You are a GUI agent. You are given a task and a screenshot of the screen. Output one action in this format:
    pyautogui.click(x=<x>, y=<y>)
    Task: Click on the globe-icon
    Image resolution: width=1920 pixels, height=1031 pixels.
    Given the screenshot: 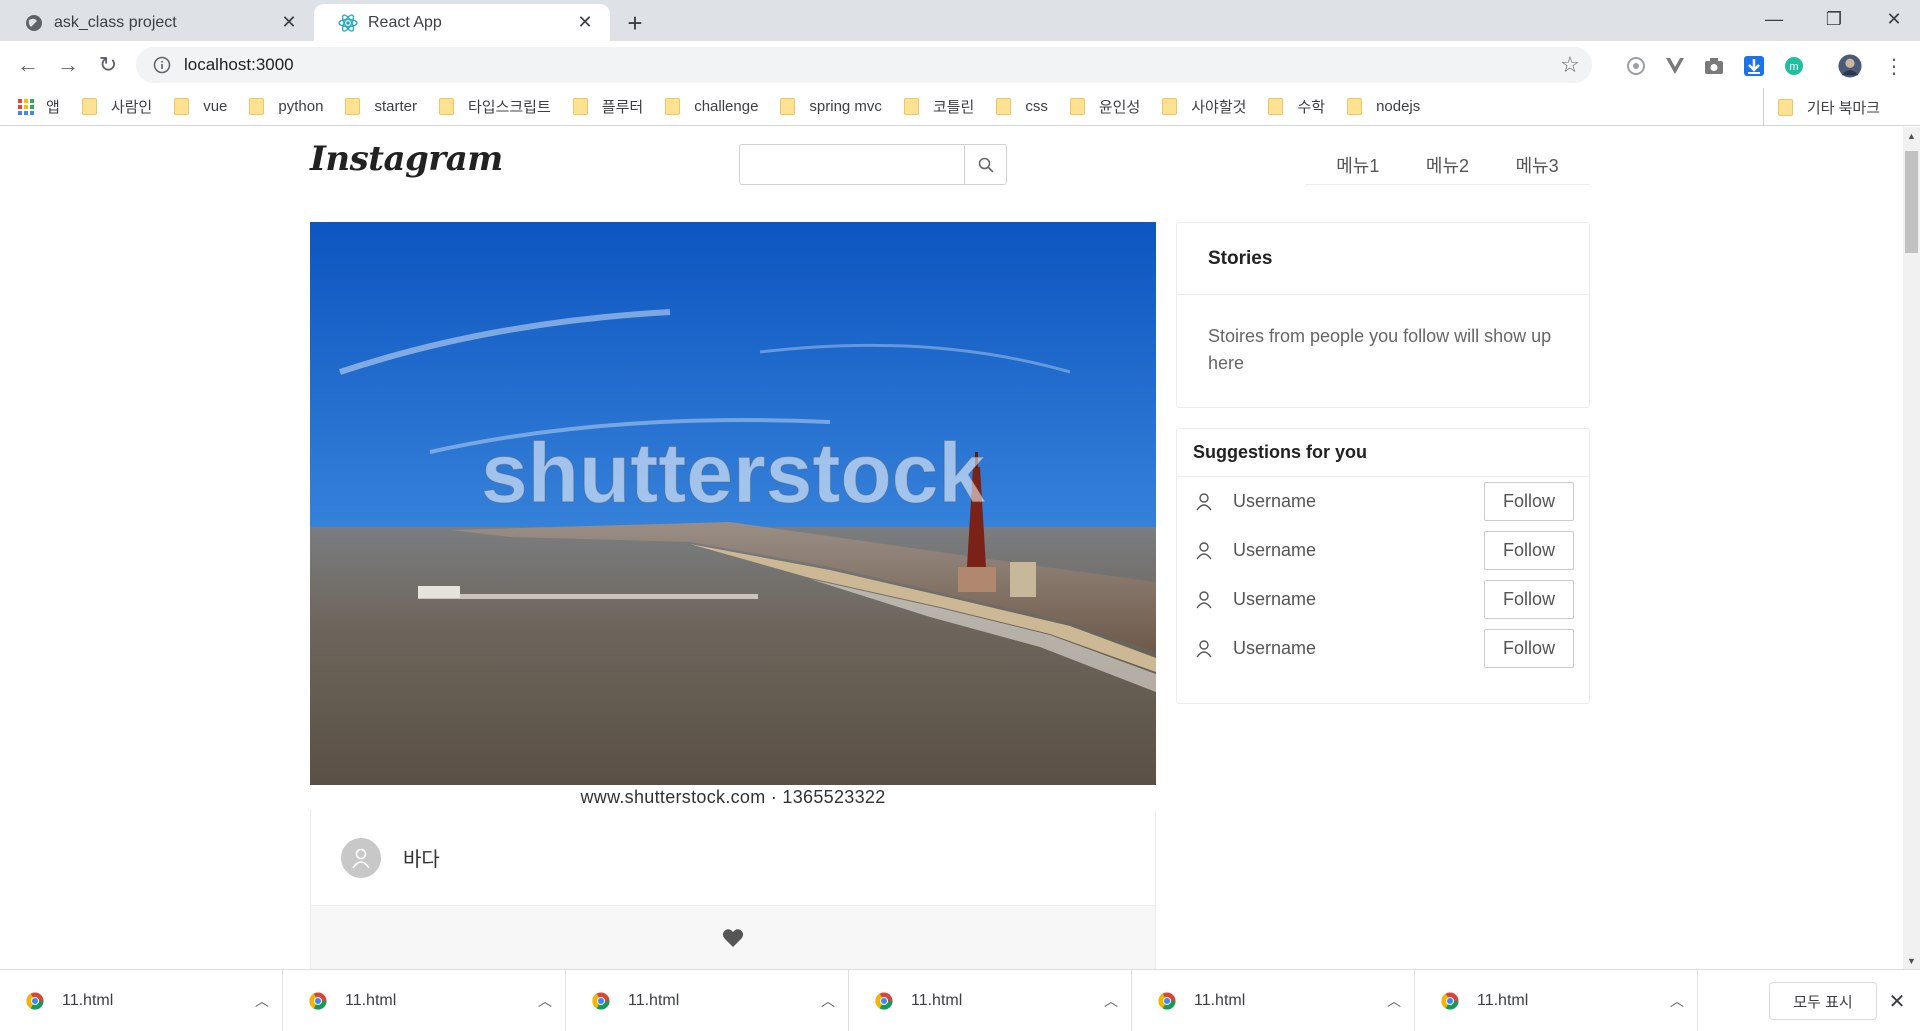 What is the action you would take?
    pyautogui.click(x=34, y=23)
    